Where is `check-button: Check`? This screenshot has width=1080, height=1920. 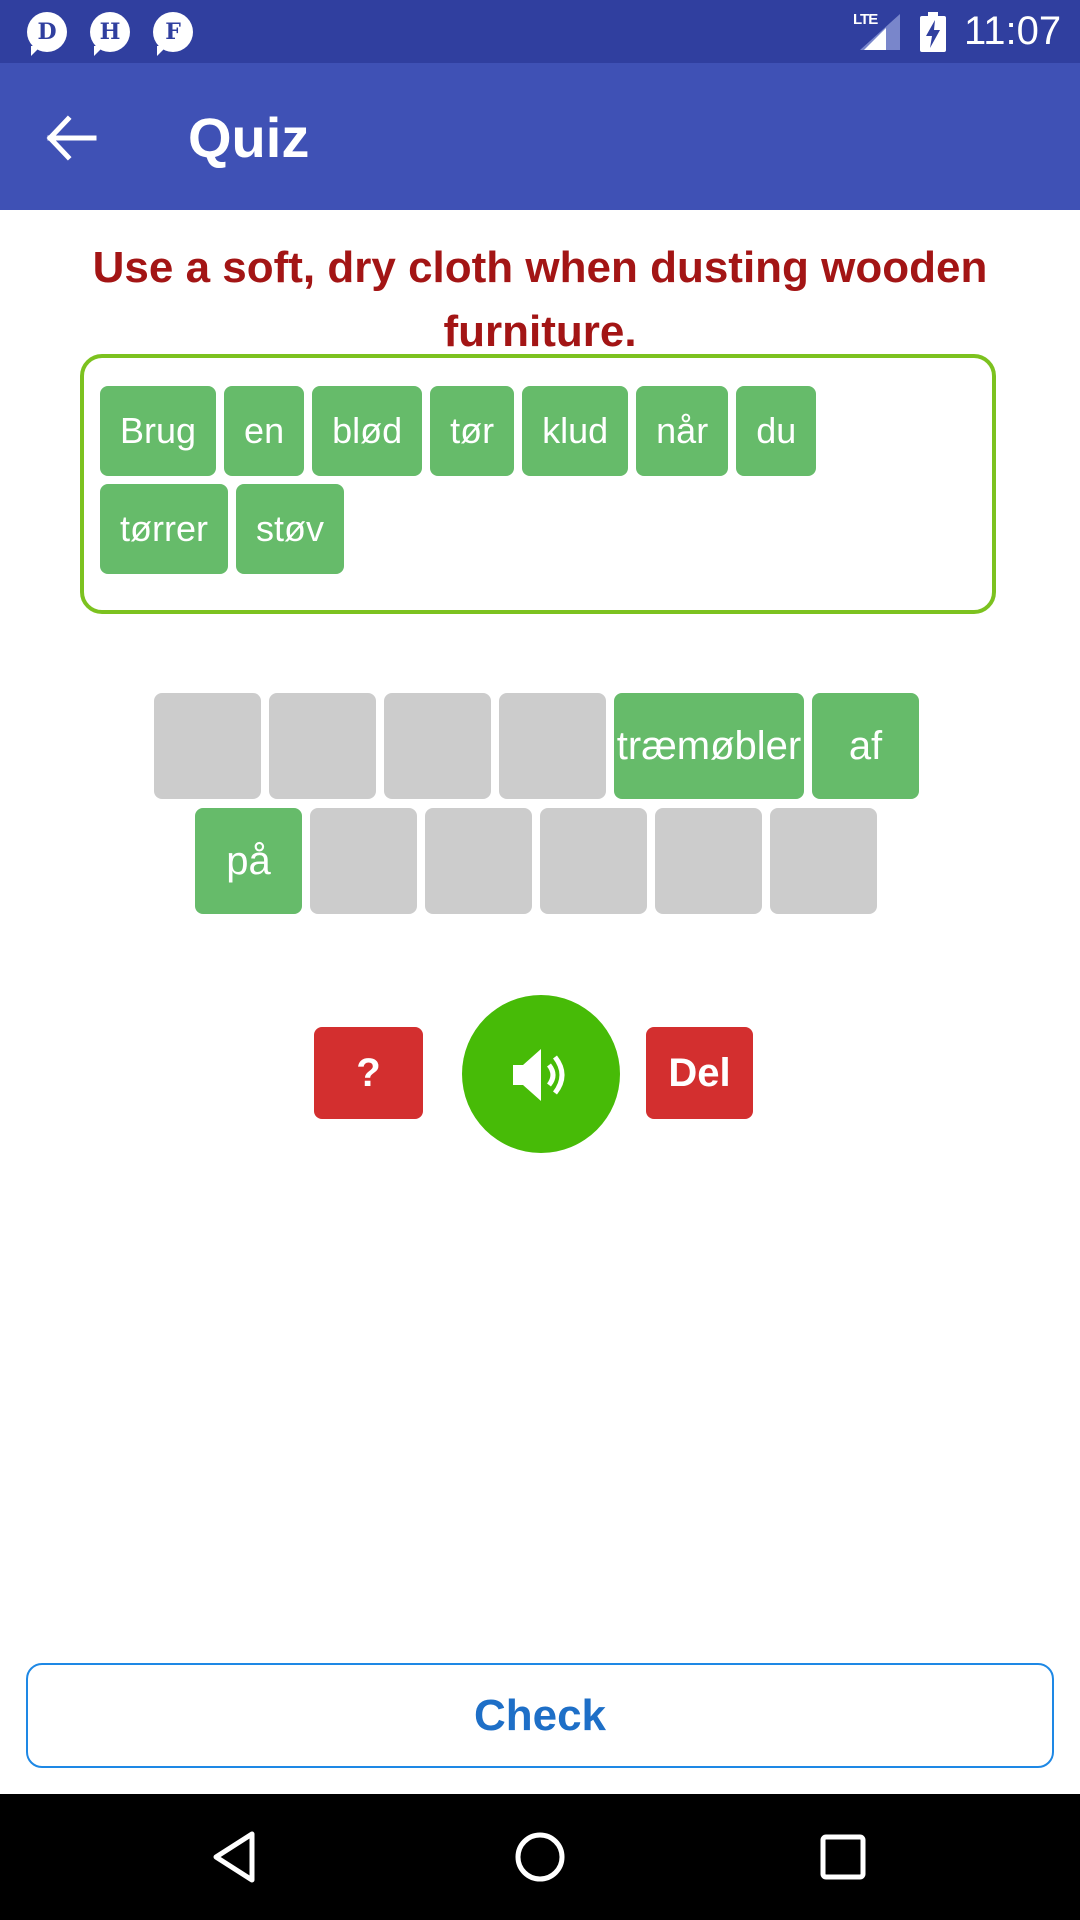 check-button: Check is located at coordinates (540, 1715).